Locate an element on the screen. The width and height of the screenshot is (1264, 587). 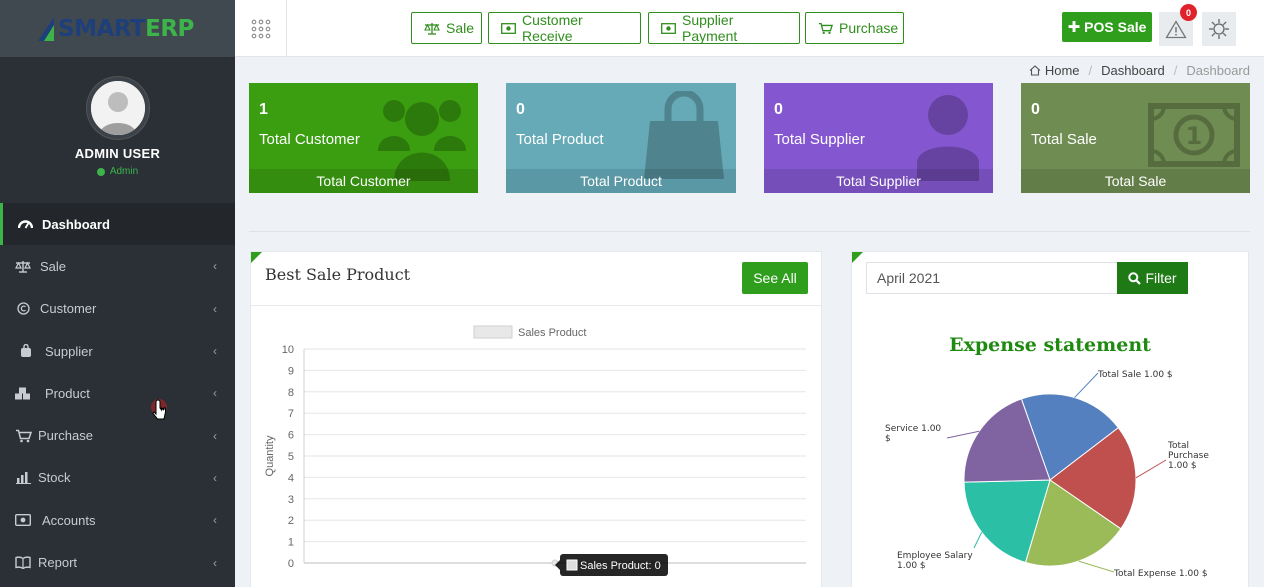
gear-icon is located at coordinates (1219, 29).